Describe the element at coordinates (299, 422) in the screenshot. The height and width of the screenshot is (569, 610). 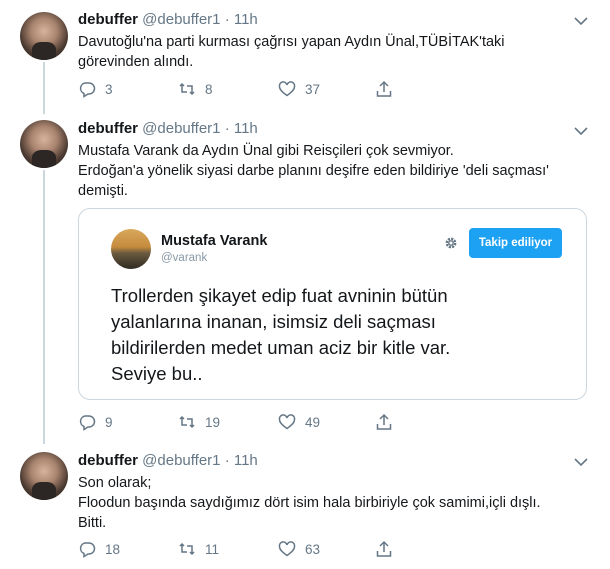
I see `like-button: 49` at that location.